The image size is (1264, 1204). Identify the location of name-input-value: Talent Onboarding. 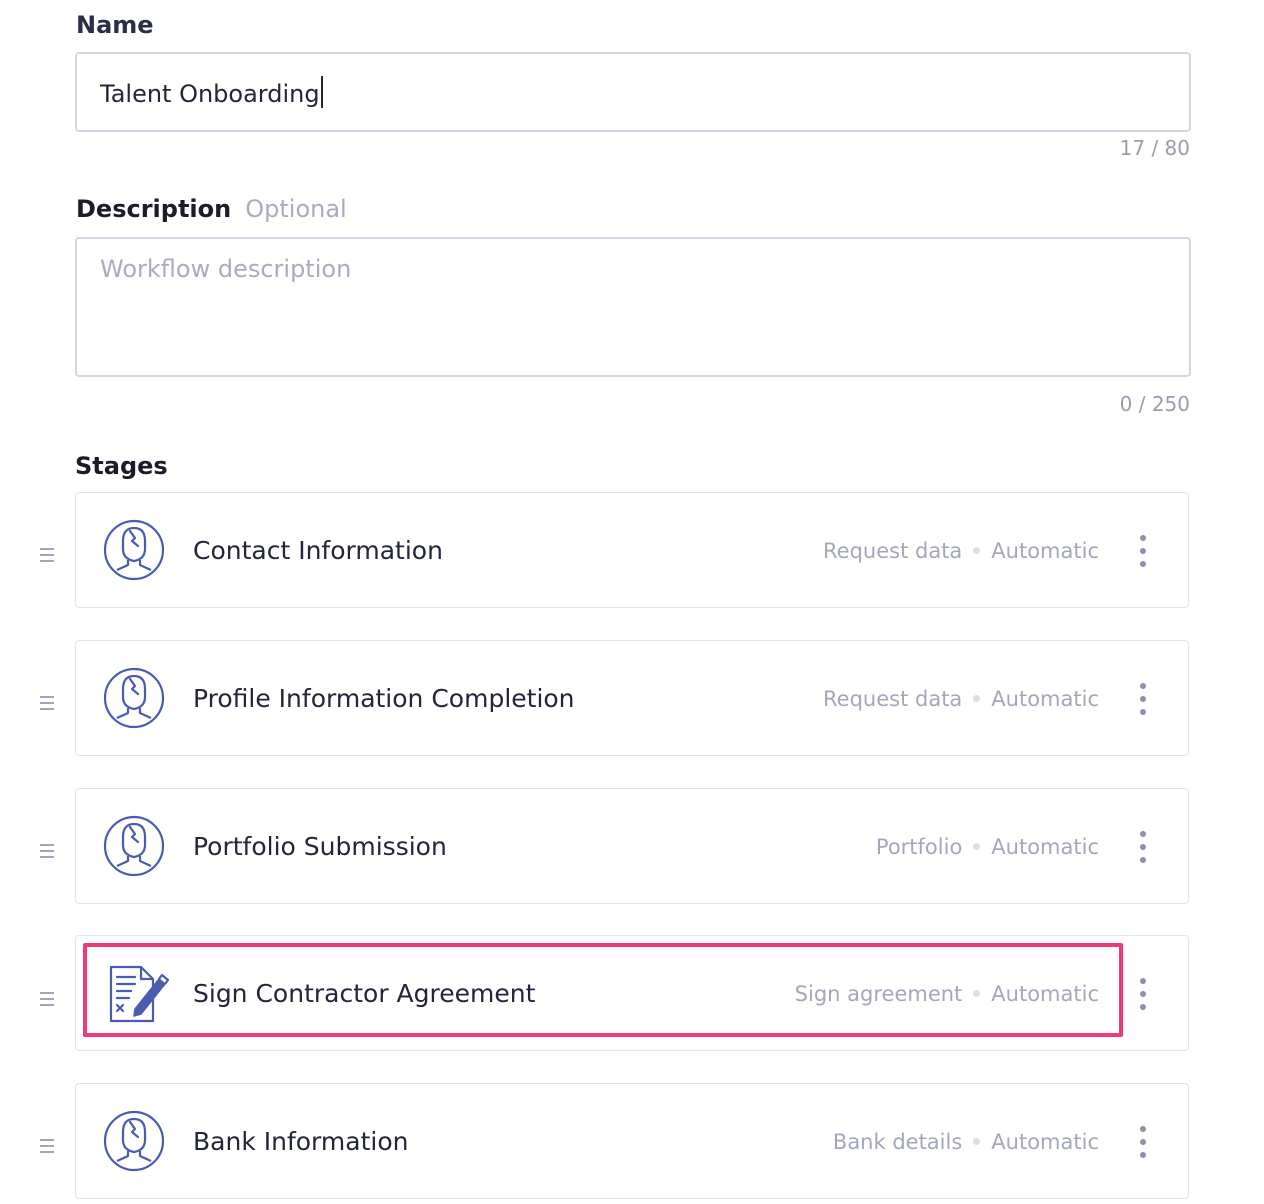
(211, 92).